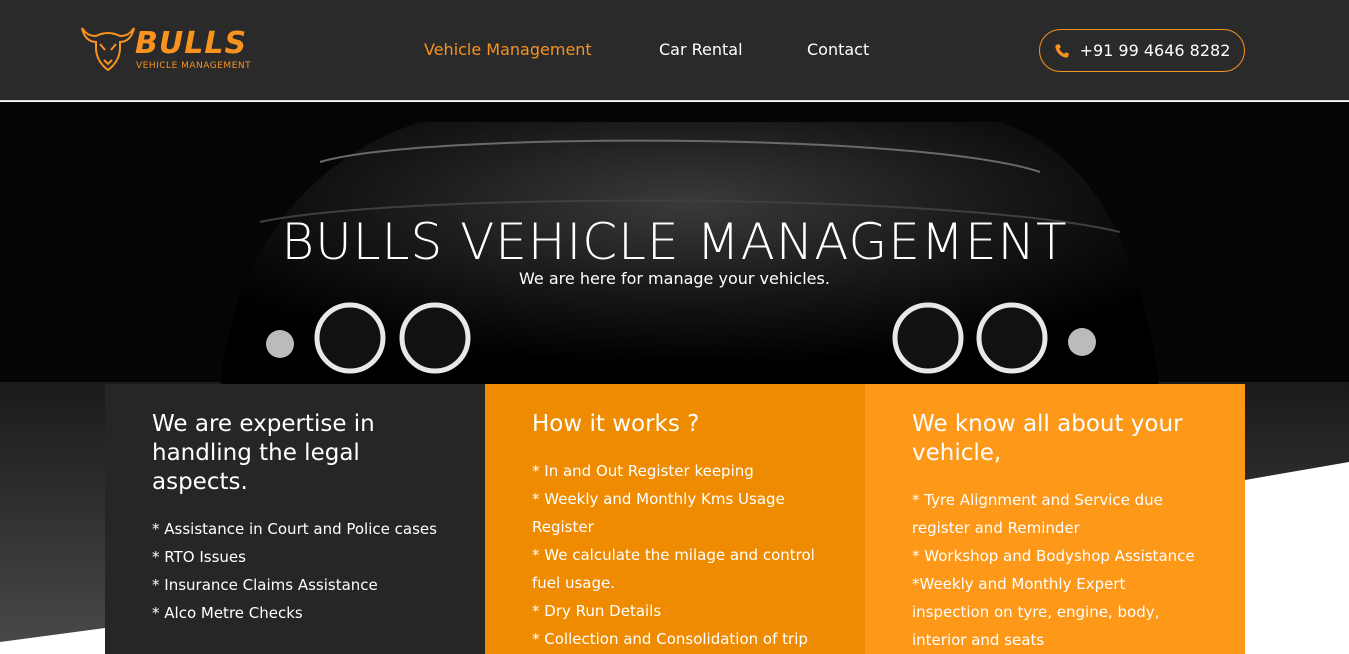 Image resolution: width=1349 pixels, height=654 pixels. I want to click on phone-button: +91 99 4646 8282, so click(1142, 50).